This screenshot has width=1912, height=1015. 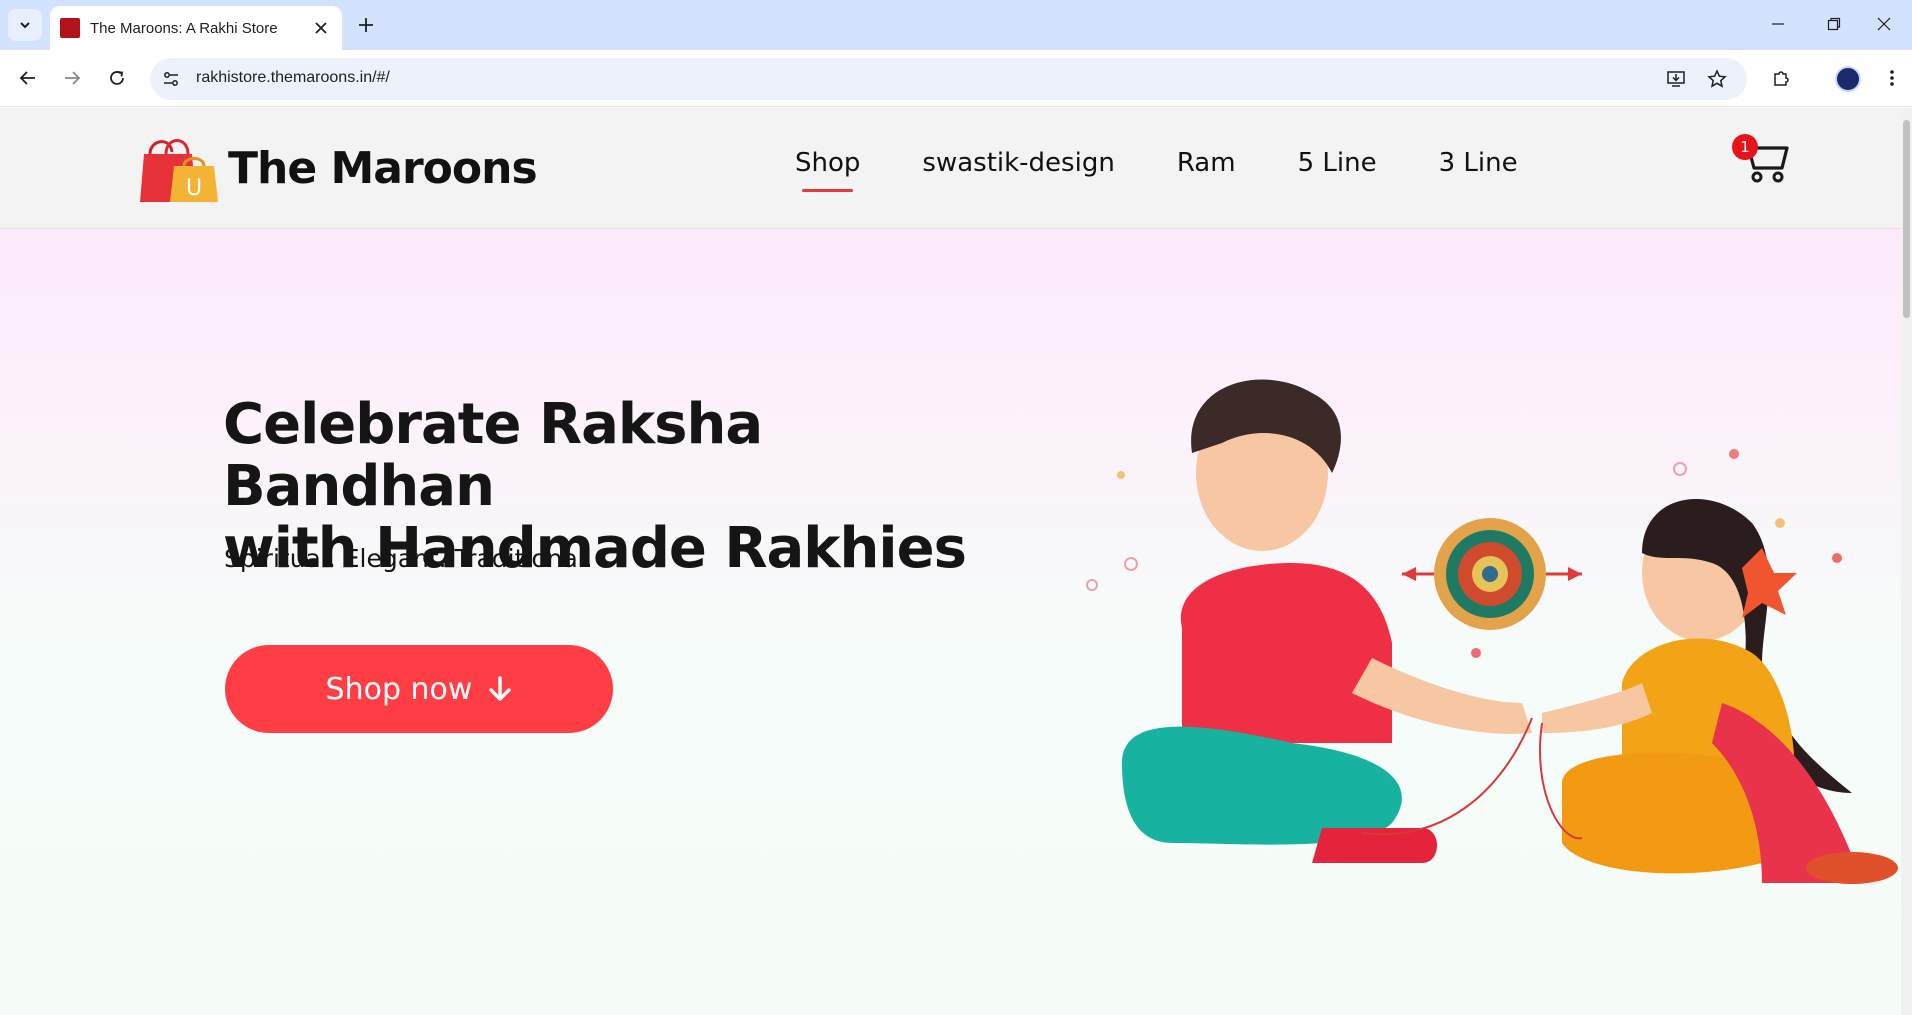 I want to click on svg-text: U, so click(x=194, y=188).